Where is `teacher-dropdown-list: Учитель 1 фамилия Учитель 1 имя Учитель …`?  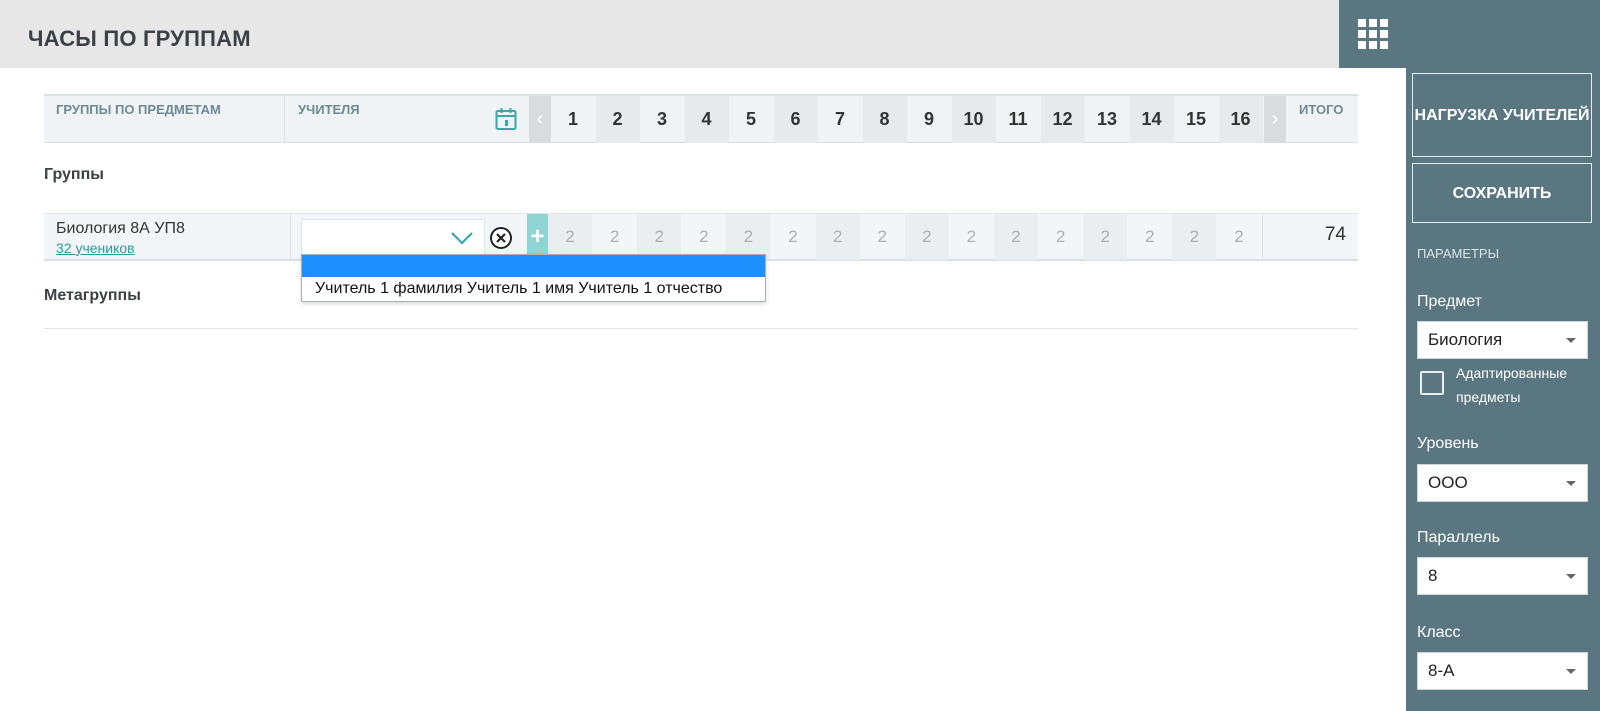 teacher-dropdown-list: Учитель 1 фамилия Учитель 1 имя Учитель … is located at coordinates (533, 278).